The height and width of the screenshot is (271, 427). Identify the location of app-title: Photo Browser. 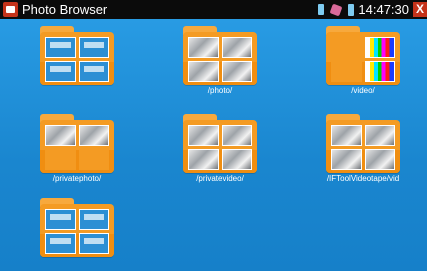
(65, 9).